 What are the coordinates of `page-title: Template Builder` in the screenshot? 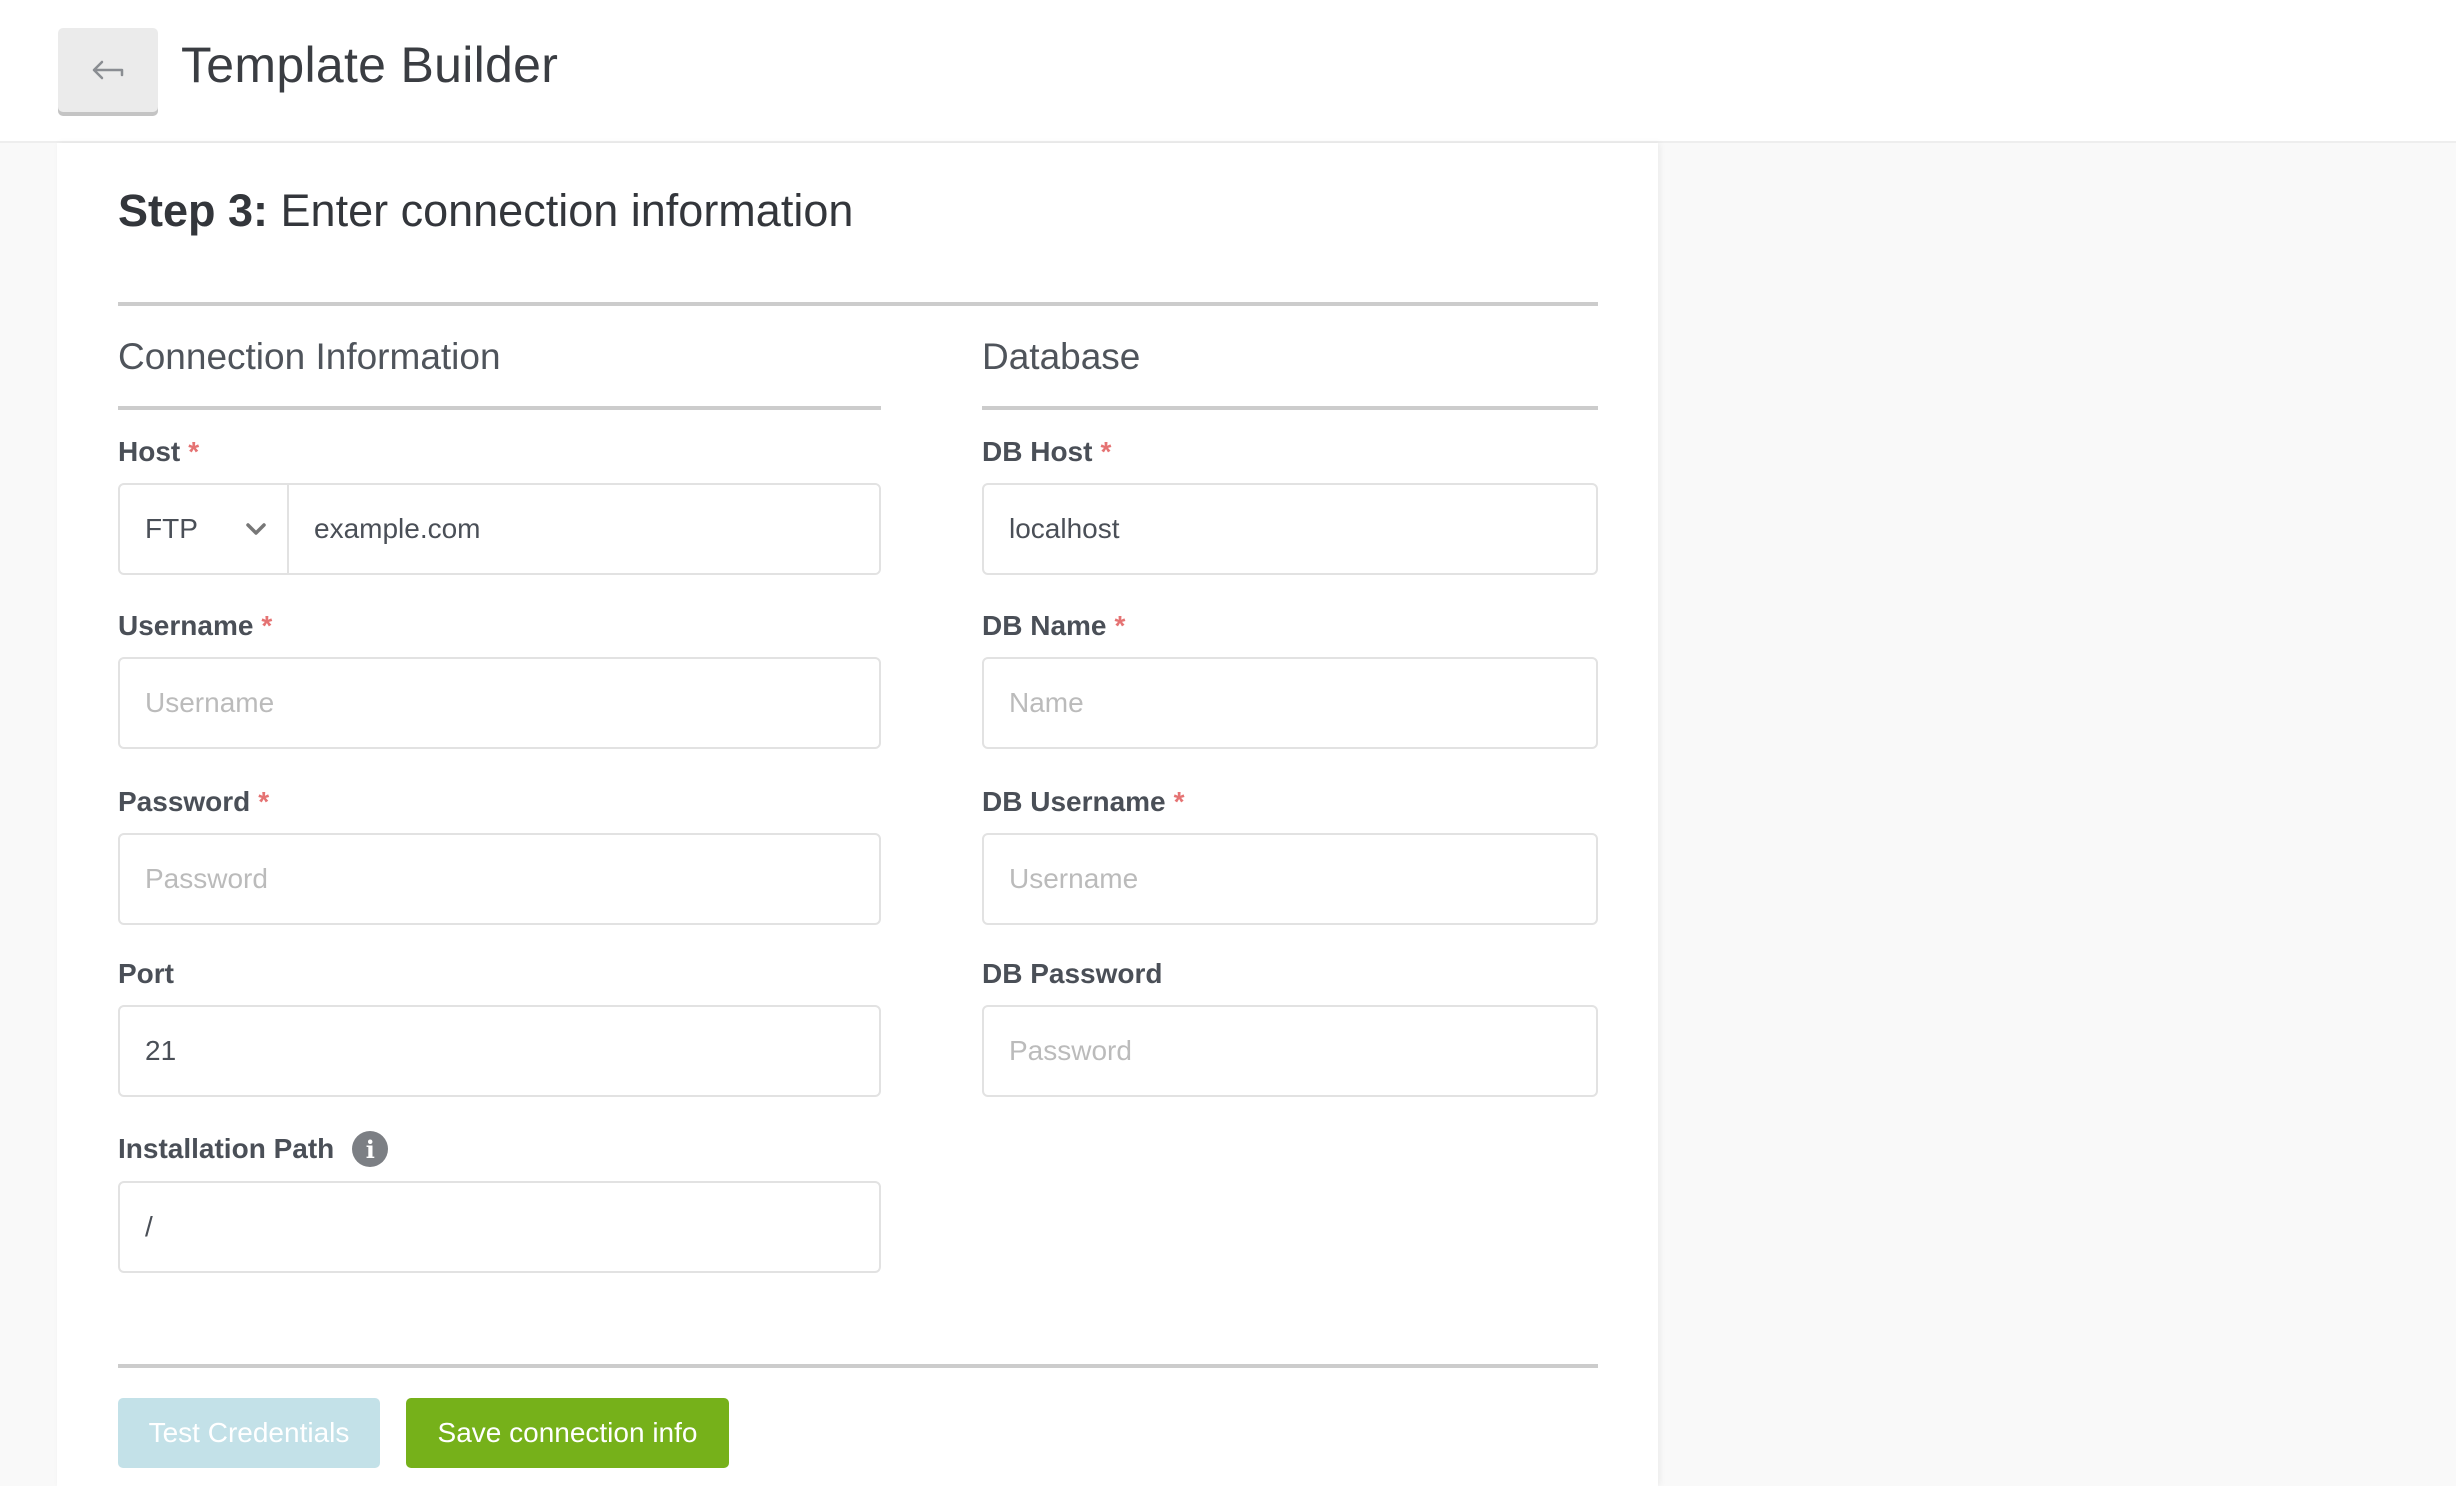 It's located at (370, 65).